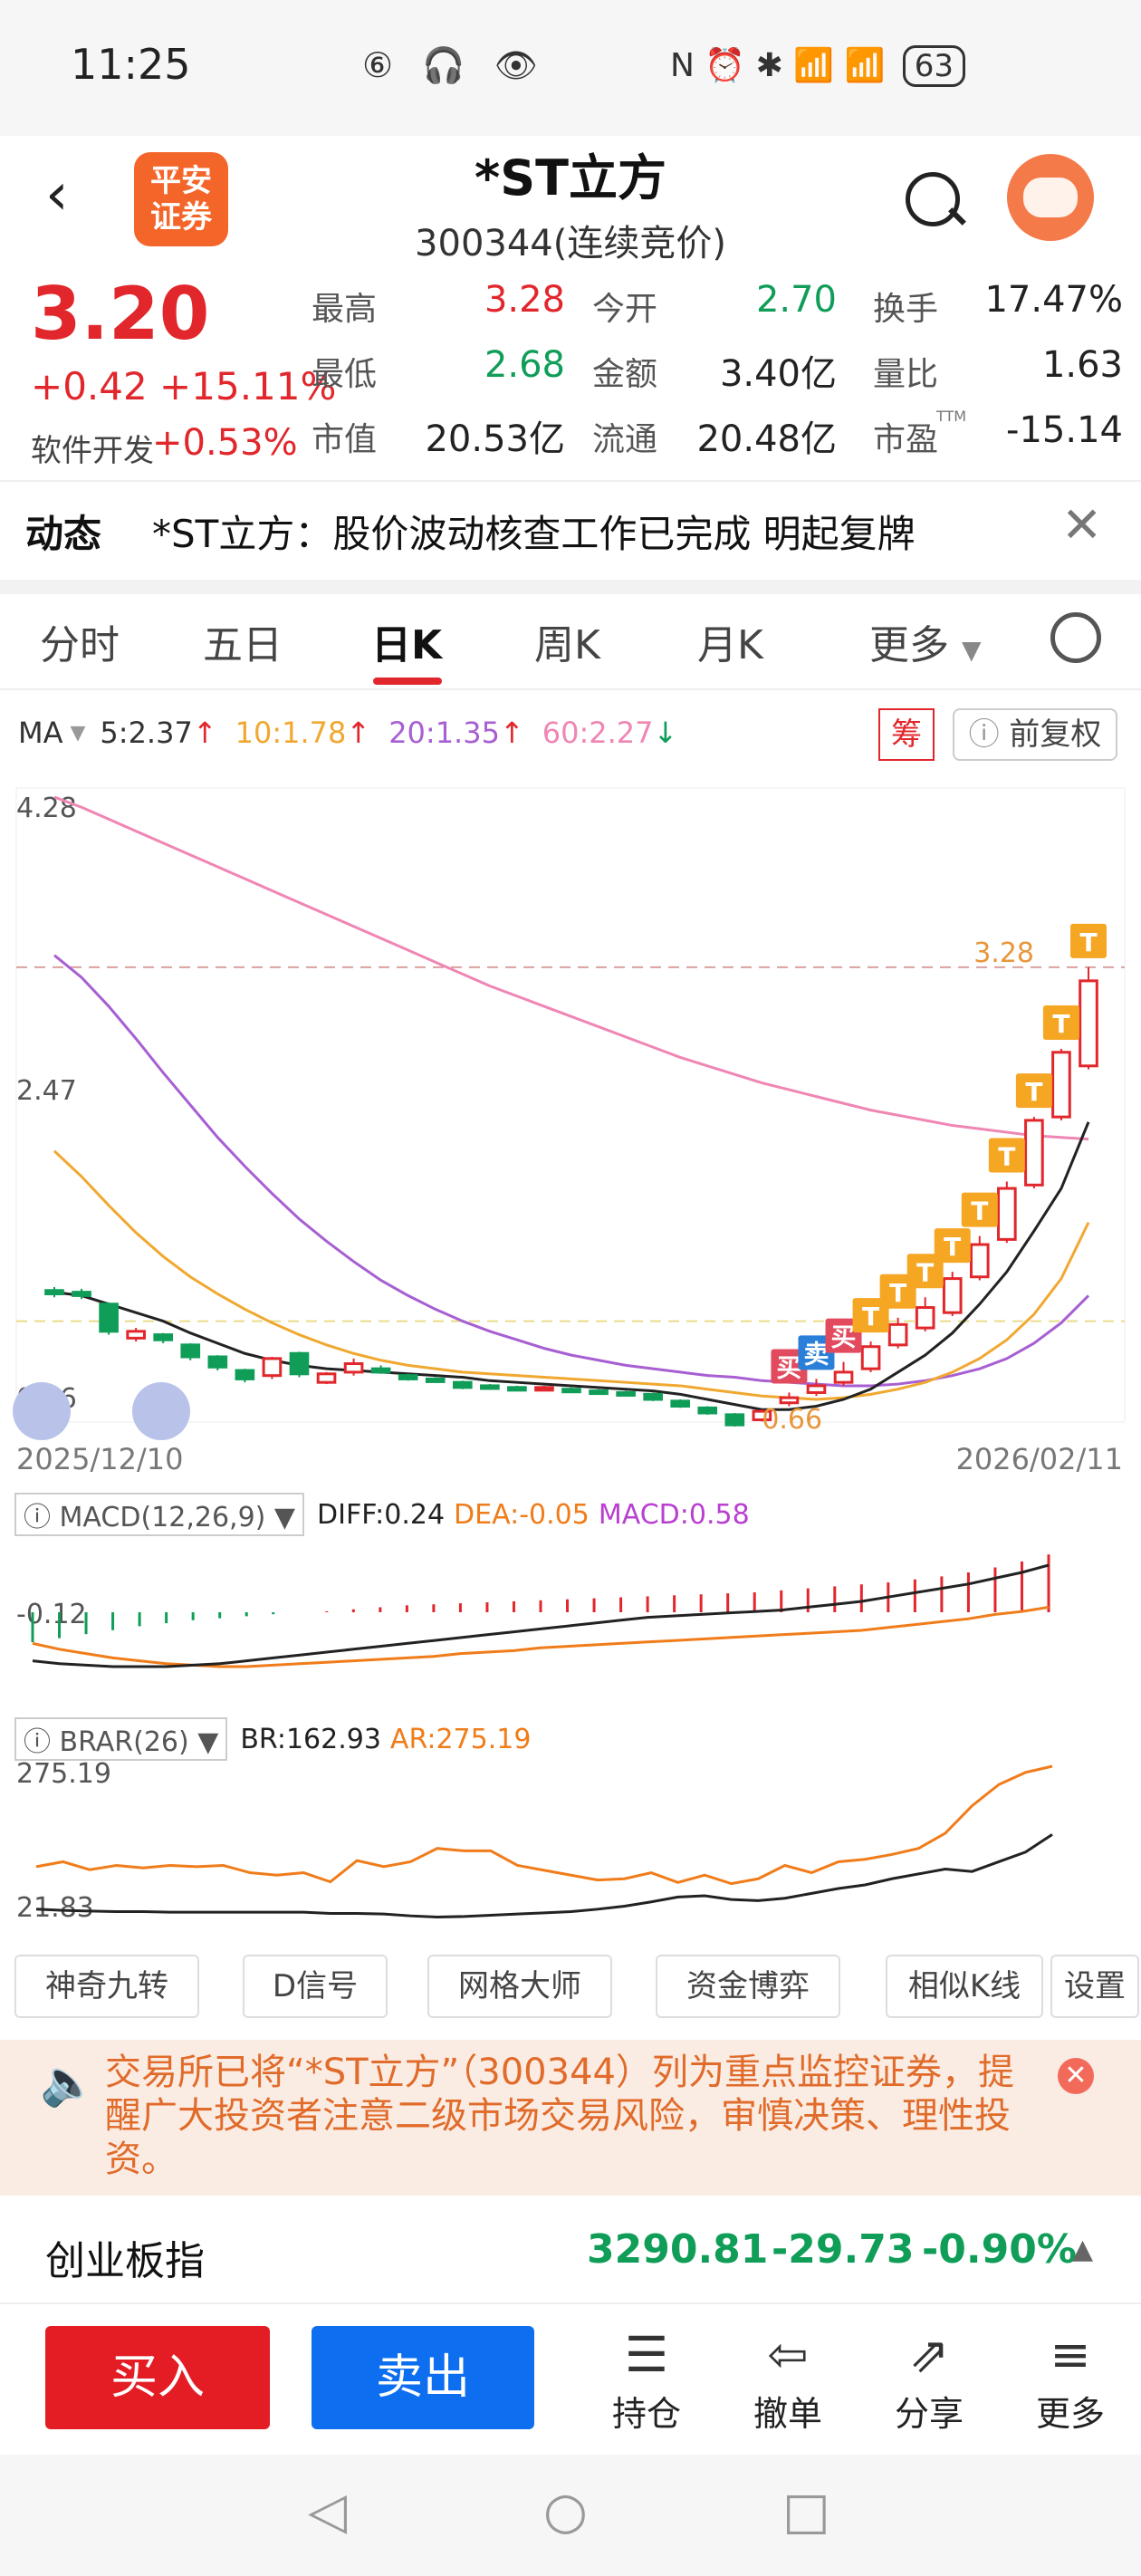  What do you see at coordinates (106, 1986) in the screenshot?
I see `button-shenqi-jiuzhuan: 神奇九转` at bounding box center [106, 1986].